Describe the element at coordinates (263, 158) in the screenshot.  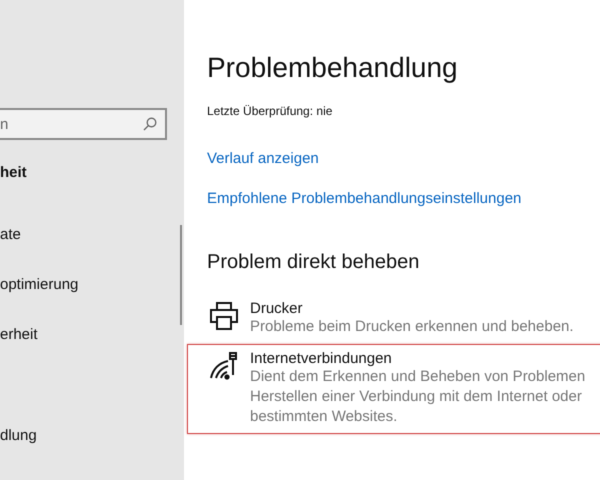
I see `link: Verlauf anzeigen` at that location.